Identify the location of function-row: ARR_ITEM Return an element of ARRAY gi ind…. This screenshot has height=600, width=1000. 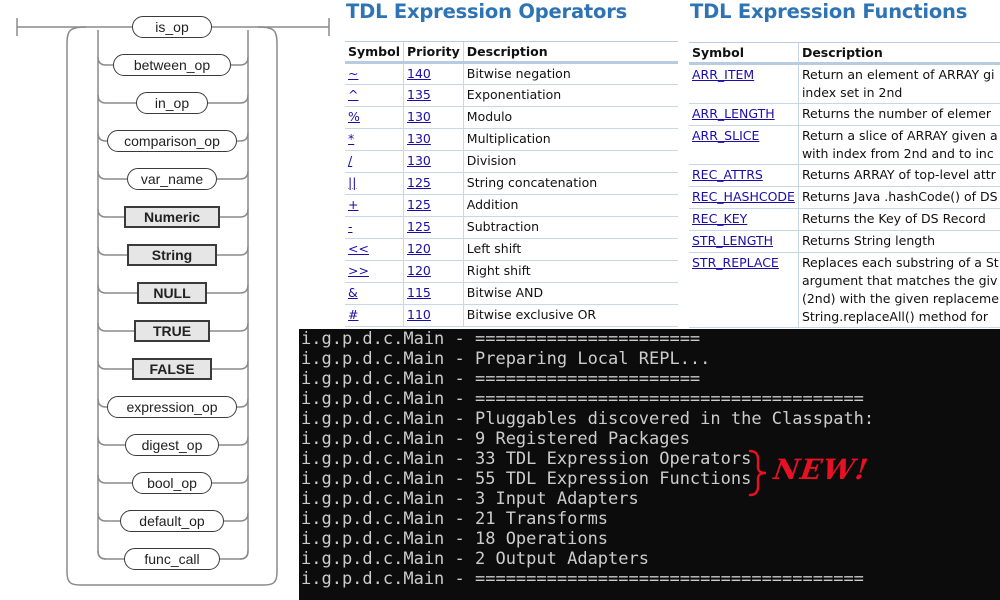
(844, 83).